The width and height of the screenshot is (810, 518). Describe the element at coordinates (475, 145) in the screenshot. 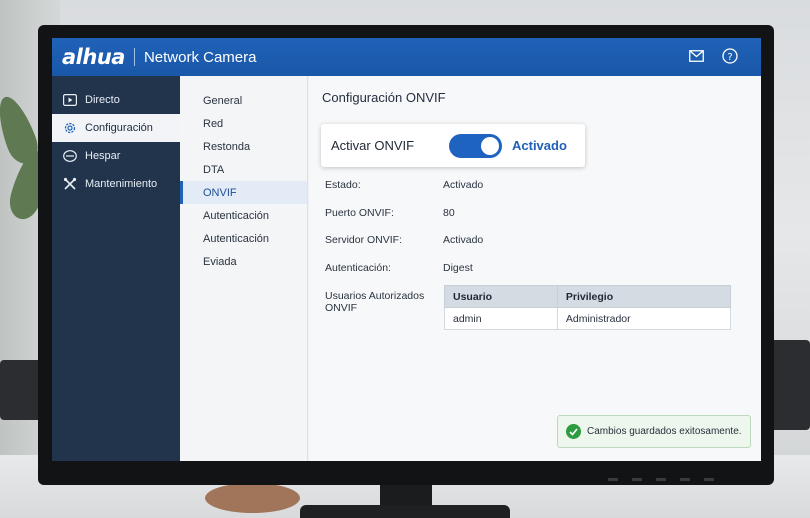

I see `onvif-toggle-switch` at that location.